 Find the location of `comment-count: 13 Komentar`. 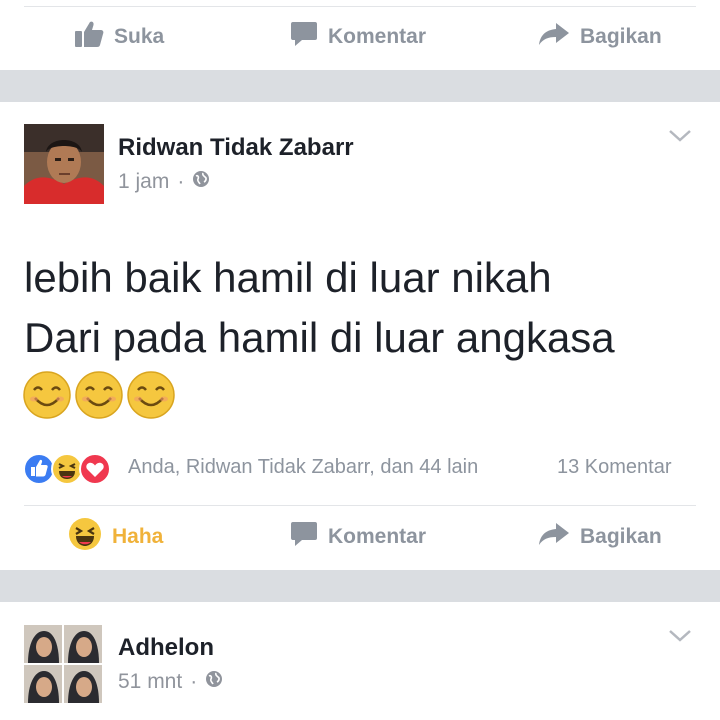

comment-count: 13 Komentar is located at coordinates (614, 467).